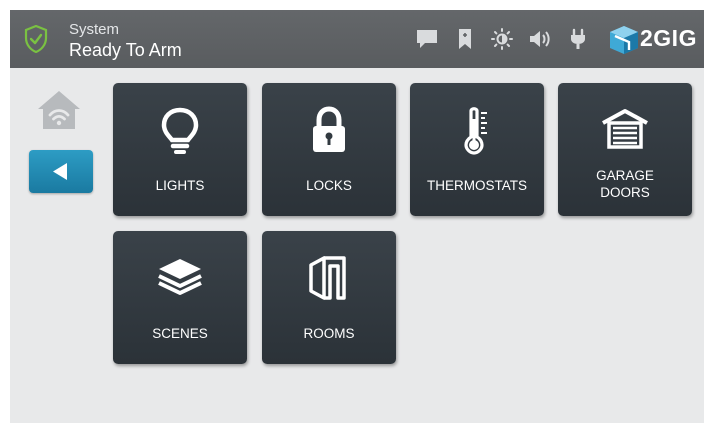 This screenshot has width=705, height=423. I want to click on tile-label: ROOMS, so click(329, 333).